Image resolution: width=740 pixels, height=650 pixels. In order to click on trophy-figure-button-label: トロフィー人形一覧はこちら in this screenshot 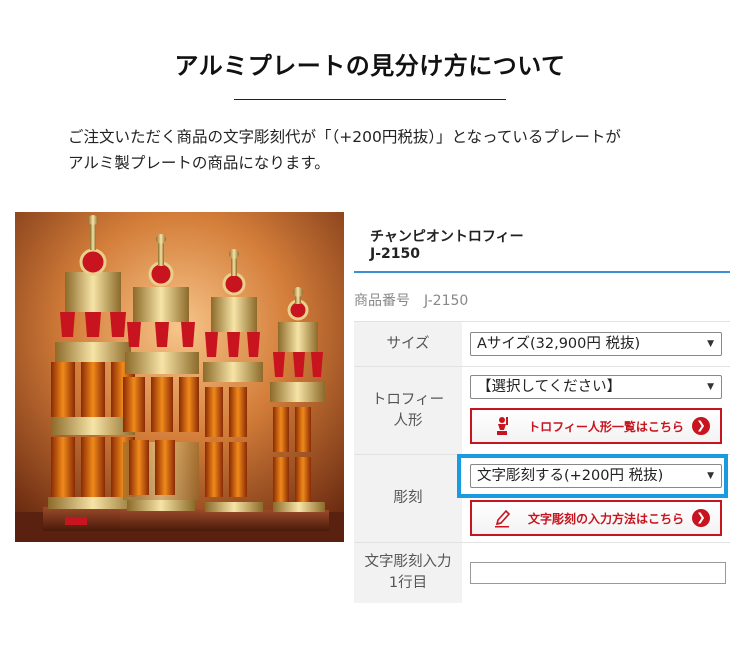, I will do `click(606, 426)`.